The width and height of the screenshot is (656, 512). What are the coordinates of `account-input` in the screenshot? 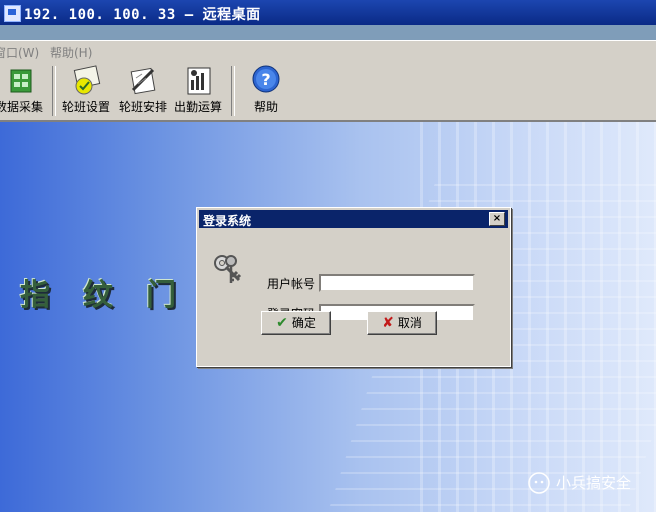 It's located at (397, 283).